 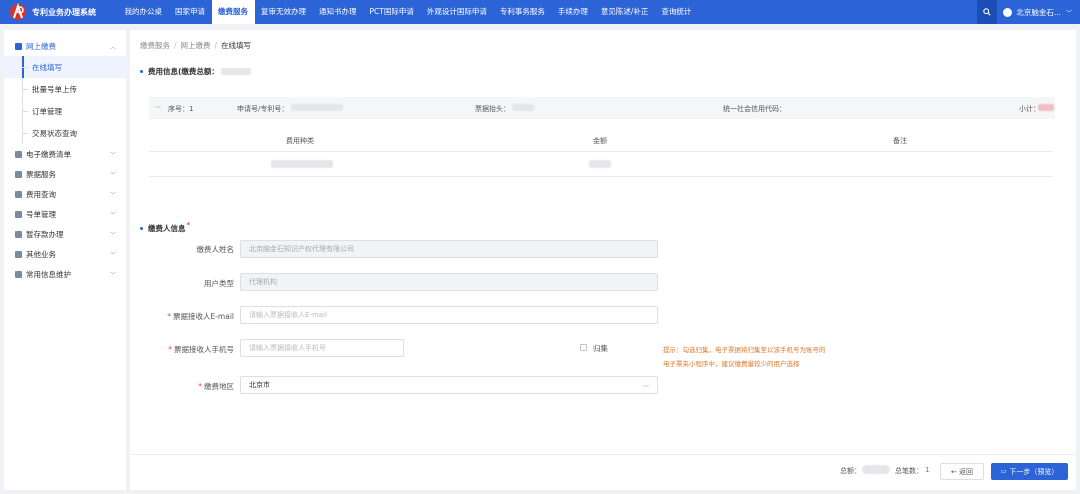 What do you see at coordinates (165, 227) in the screenshot?
I see `payer-info-title: 缴费人信息 *` at bounding box center [165, 227].